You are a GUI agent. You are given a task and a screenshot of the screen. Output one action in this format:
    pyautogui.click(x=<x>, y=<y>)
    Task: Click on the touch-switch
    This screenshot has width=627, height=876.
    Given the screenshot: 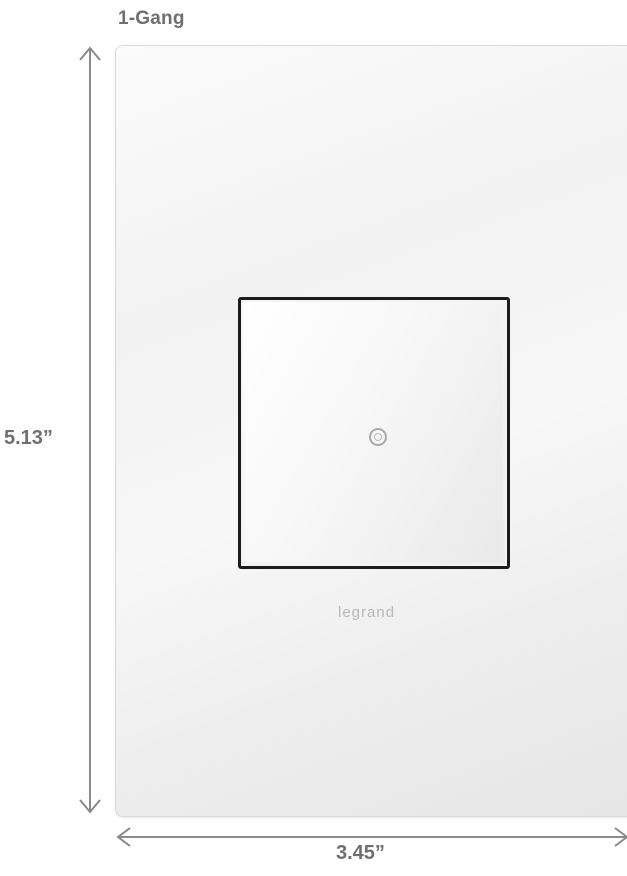 What is the action you would take?
    pyautogui.click(x=374, y=433)
    